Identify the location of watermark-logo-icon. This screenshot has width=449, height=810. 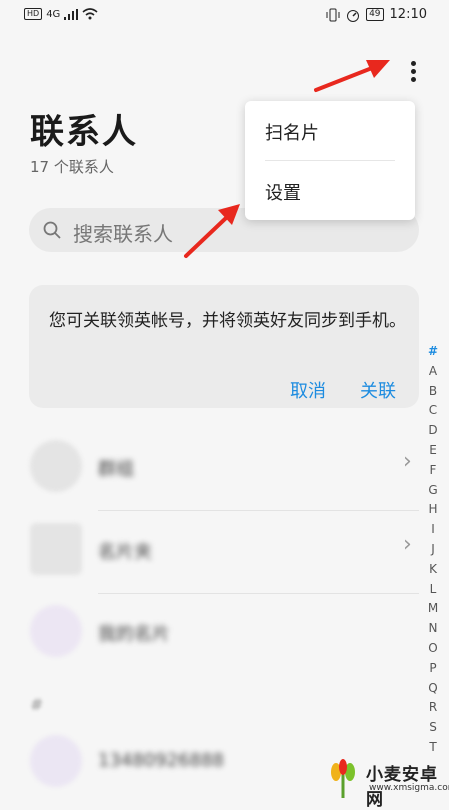
(343, 778).